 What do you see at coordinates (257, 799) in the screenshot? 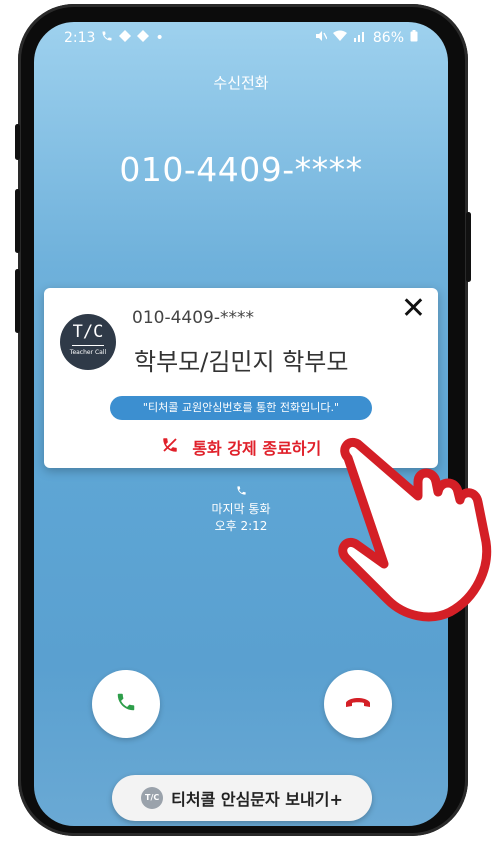
I see `send-safe-message-label: 티처콜 안심문자 보내기+` at bounding box center [257, 799].